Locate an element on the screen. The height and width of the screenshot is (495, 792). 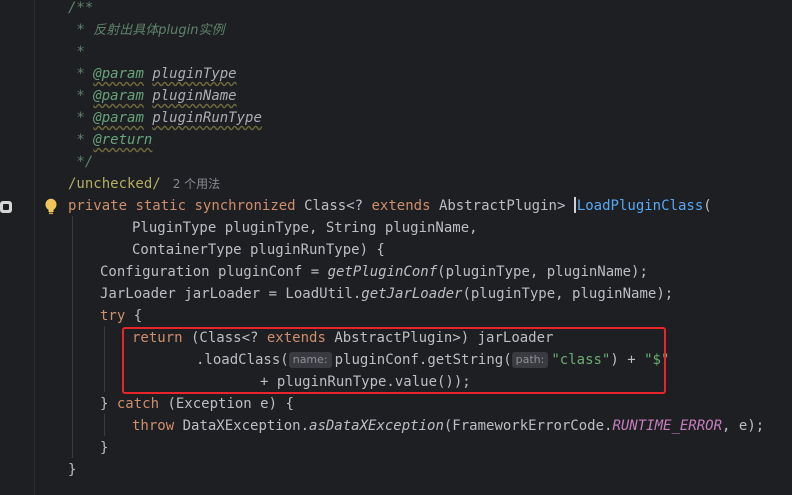
doc-comment-return: * @return is located at coordinates (110, 140).